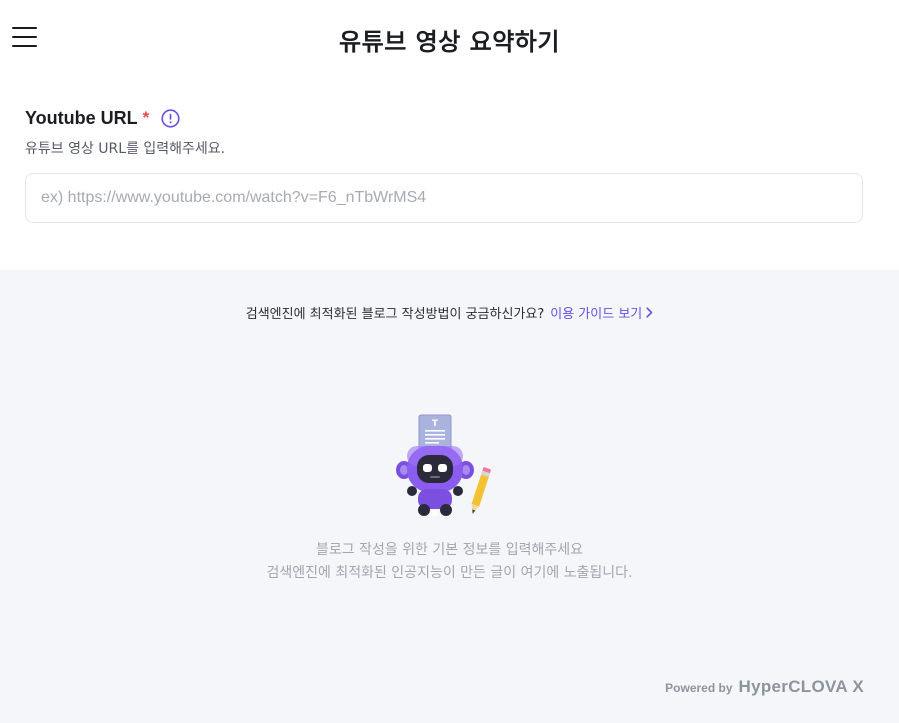  Describe the element at coordinates (435, 424) in the screenshot. I see `svg-text: T` at that location.